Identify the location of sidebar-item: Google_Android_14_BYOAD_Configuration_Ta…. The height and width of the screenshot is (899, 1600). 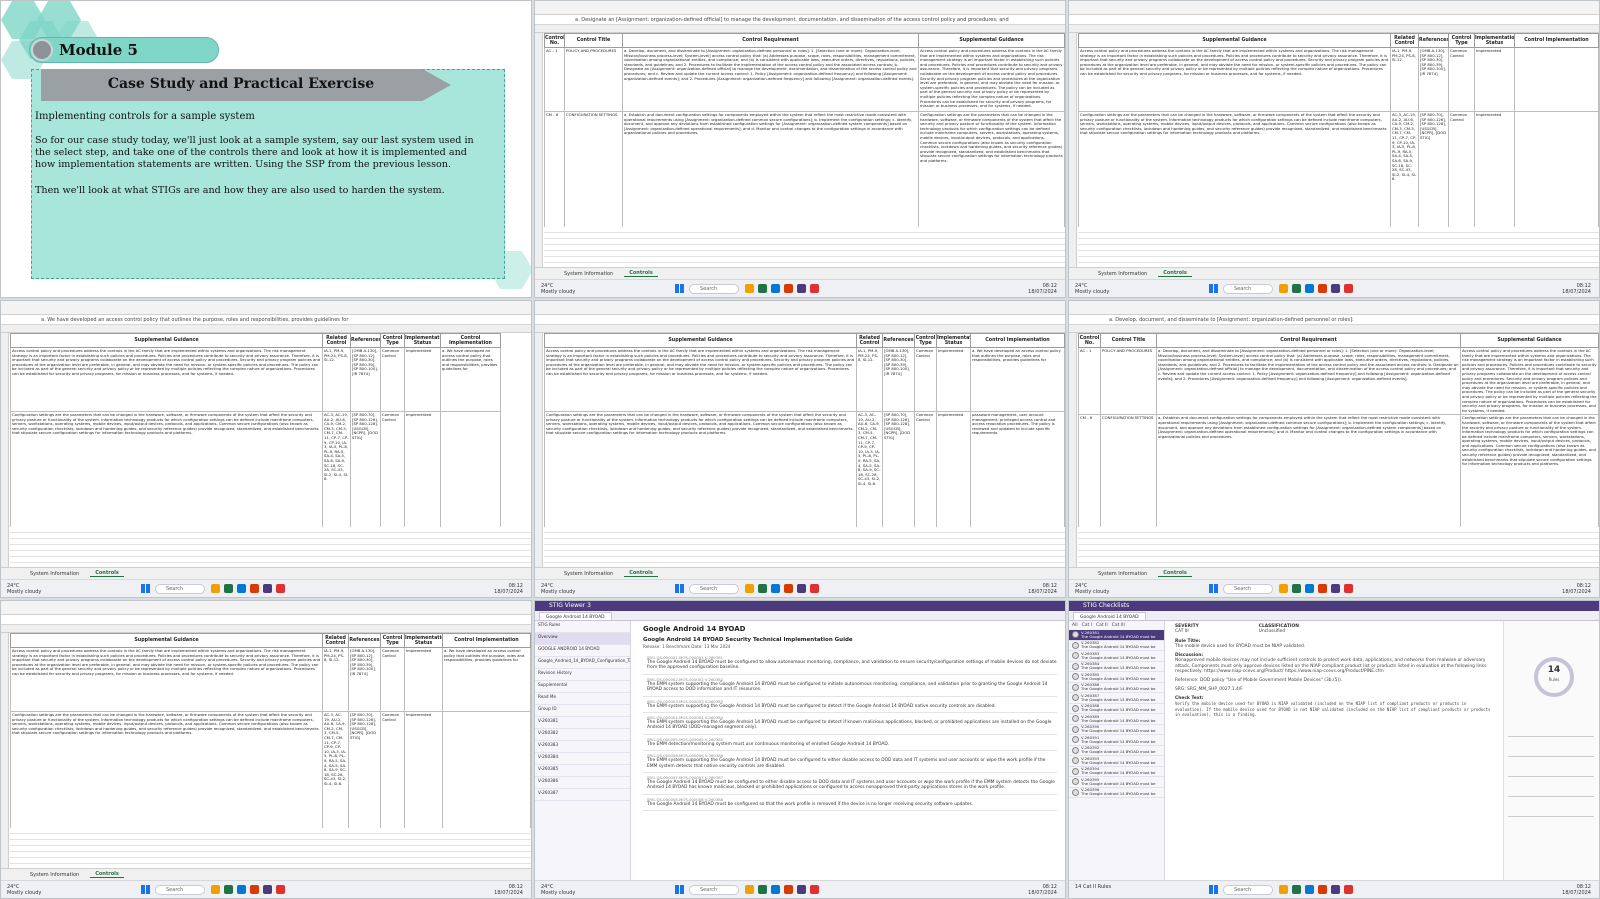
(582, 663).